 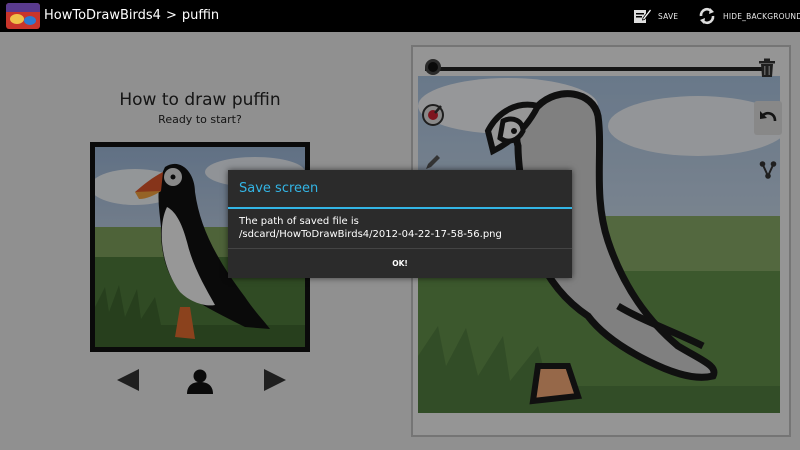 I want to click on save-label: SAVE, so click(x=668, y=16).